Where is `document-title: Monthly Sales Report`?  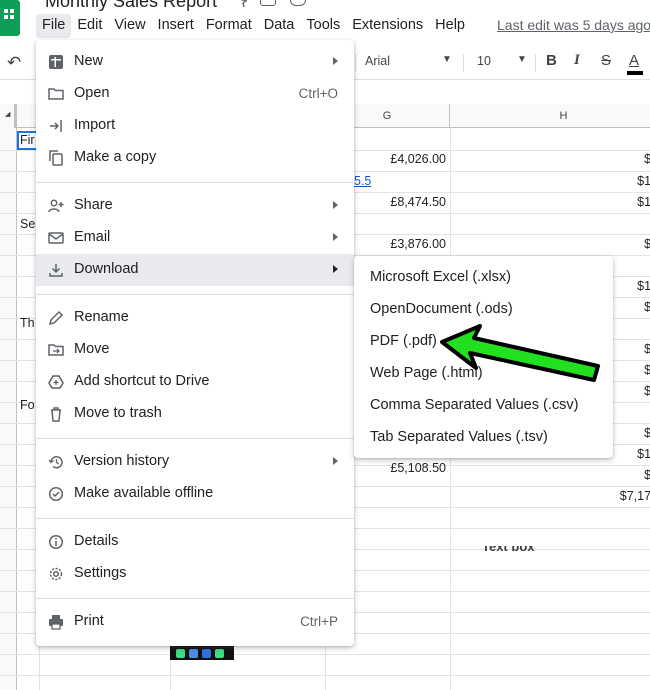 document-title: Monthly Sales Report is located at coordinates (131, 6).